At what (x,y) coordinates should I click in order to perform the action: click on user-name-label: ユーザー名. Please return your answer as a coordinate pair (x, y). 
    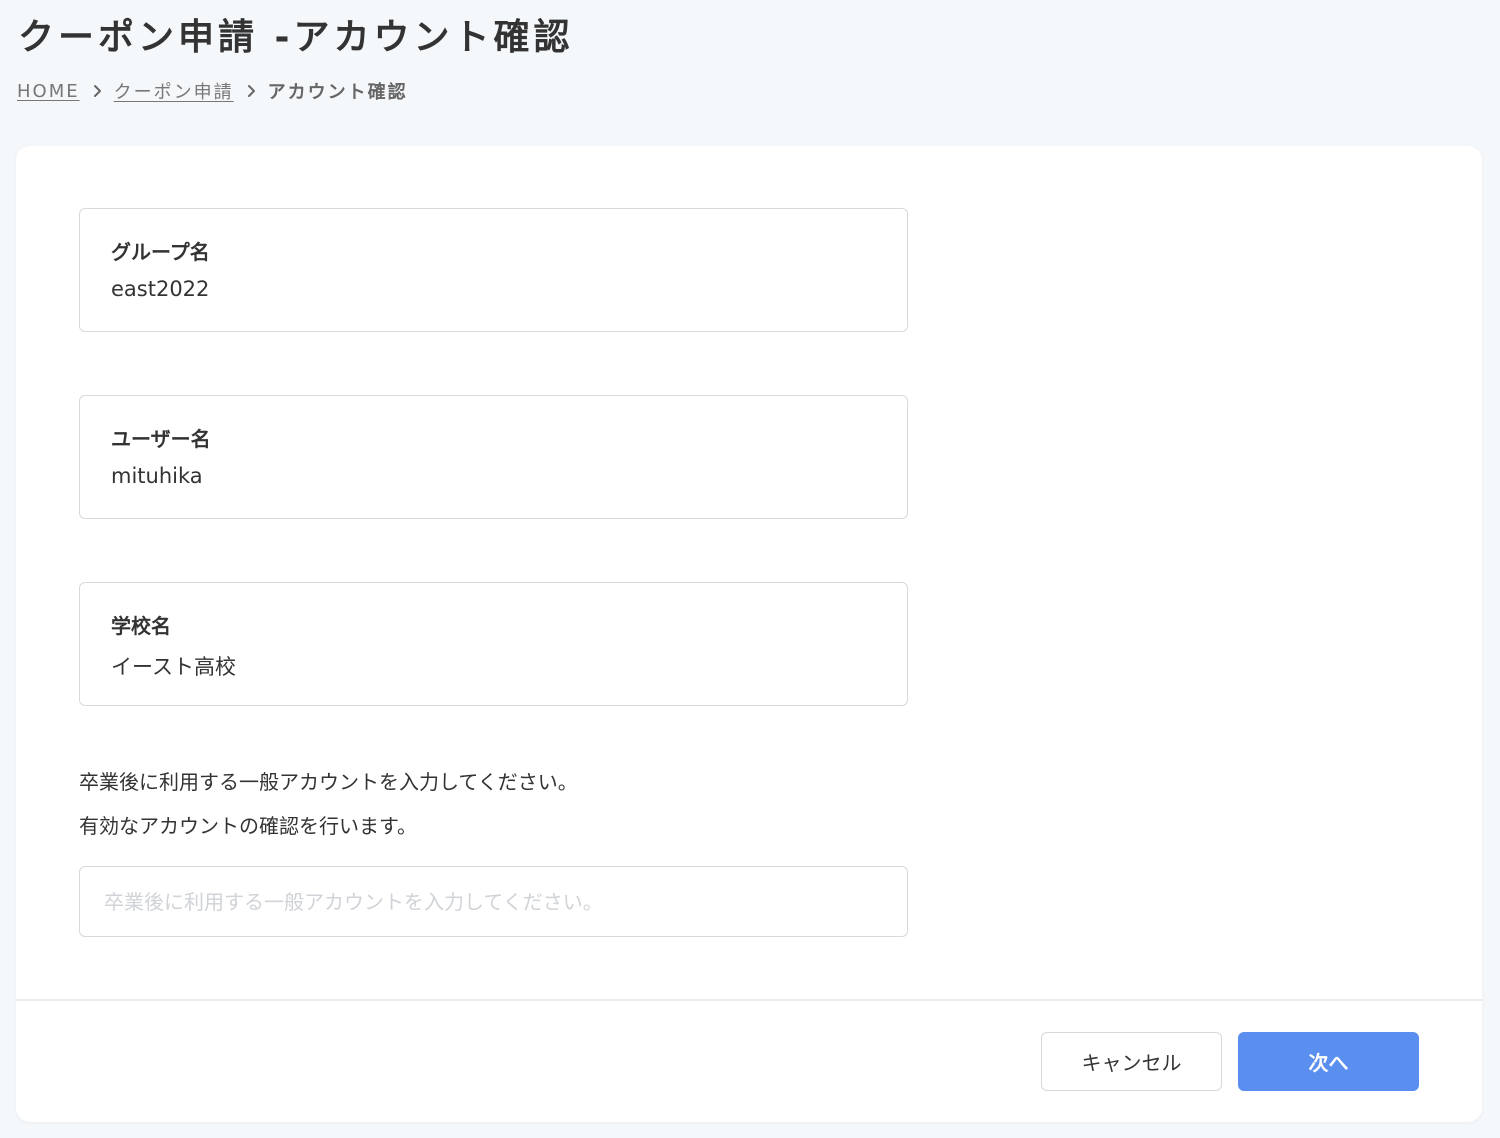
    Looking at the image, I should click on (161, 439).